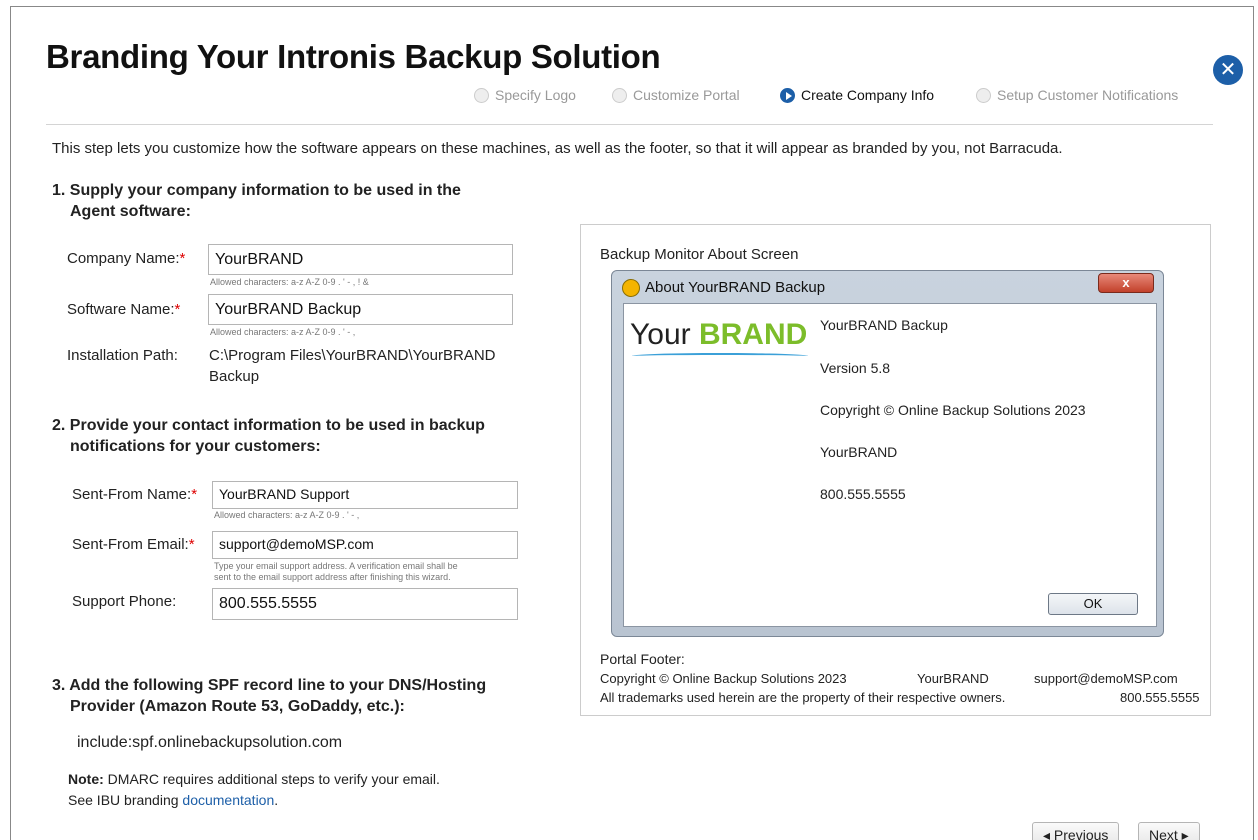 The width and height of the screenshot is (1258, 840). Describe the element at coordinates (365, 604) in the screenshot. I see `support-phone-field: 800.555.5555` at that location.